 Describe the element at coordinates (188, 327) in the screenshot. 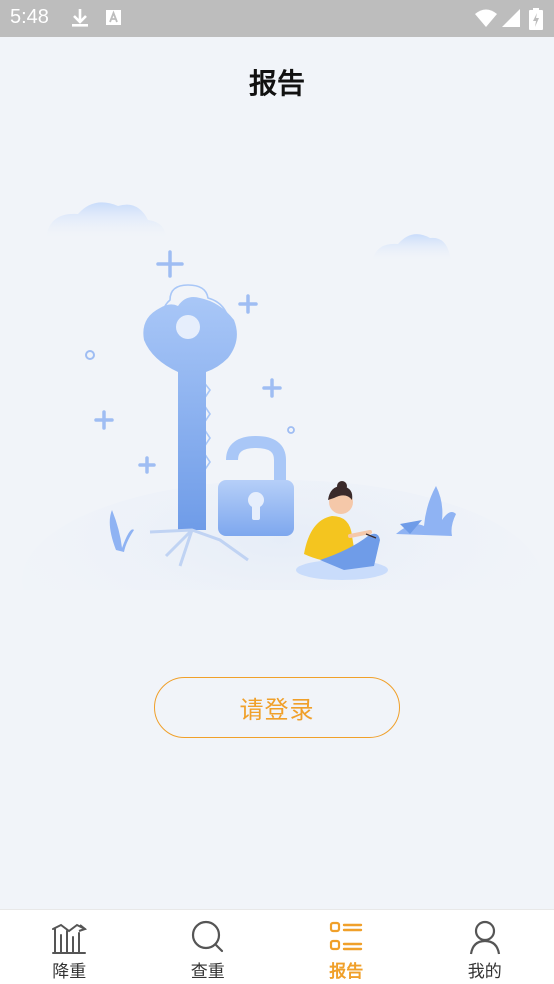

I see `key-hole` at that location.